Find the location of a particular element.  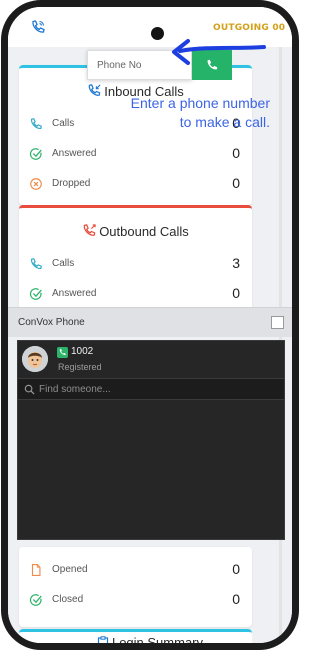

login-summary-heading: Login Summary is located at coordinates (150, 639).